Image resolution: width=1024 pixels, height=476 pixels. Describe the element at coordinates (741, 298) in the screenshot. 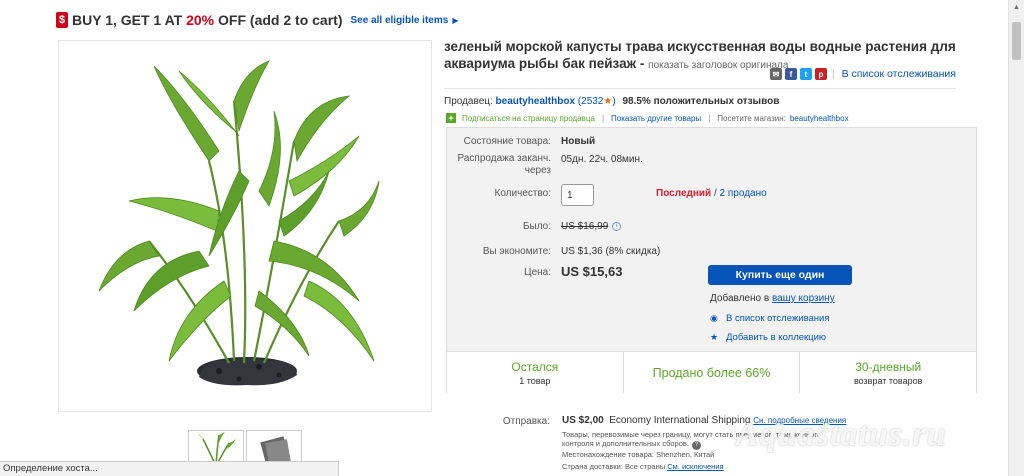

I see `added-to-cart-text: Добавлено в` at that location.